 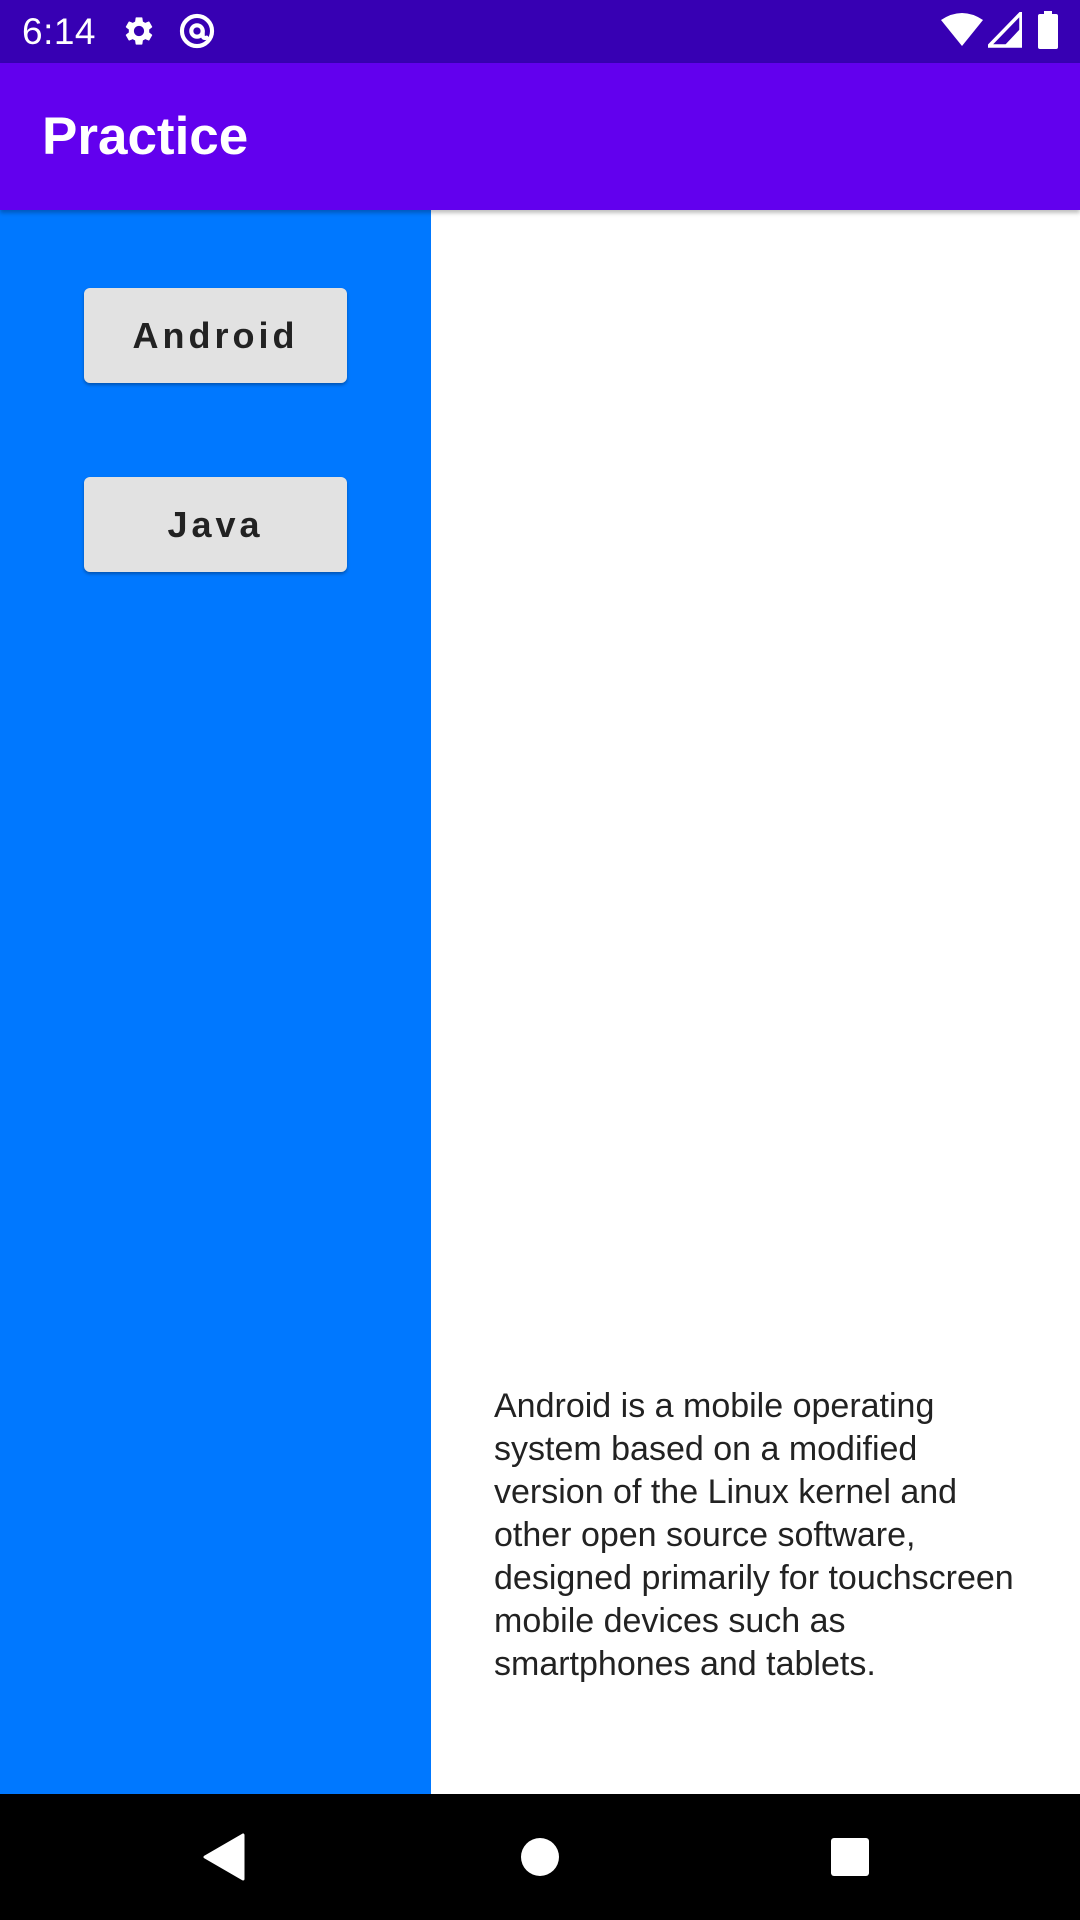 What do you see at coordinates (197, 31) in the screenshot?
I see `at-sign-icon` at bounding box center [197, 31].